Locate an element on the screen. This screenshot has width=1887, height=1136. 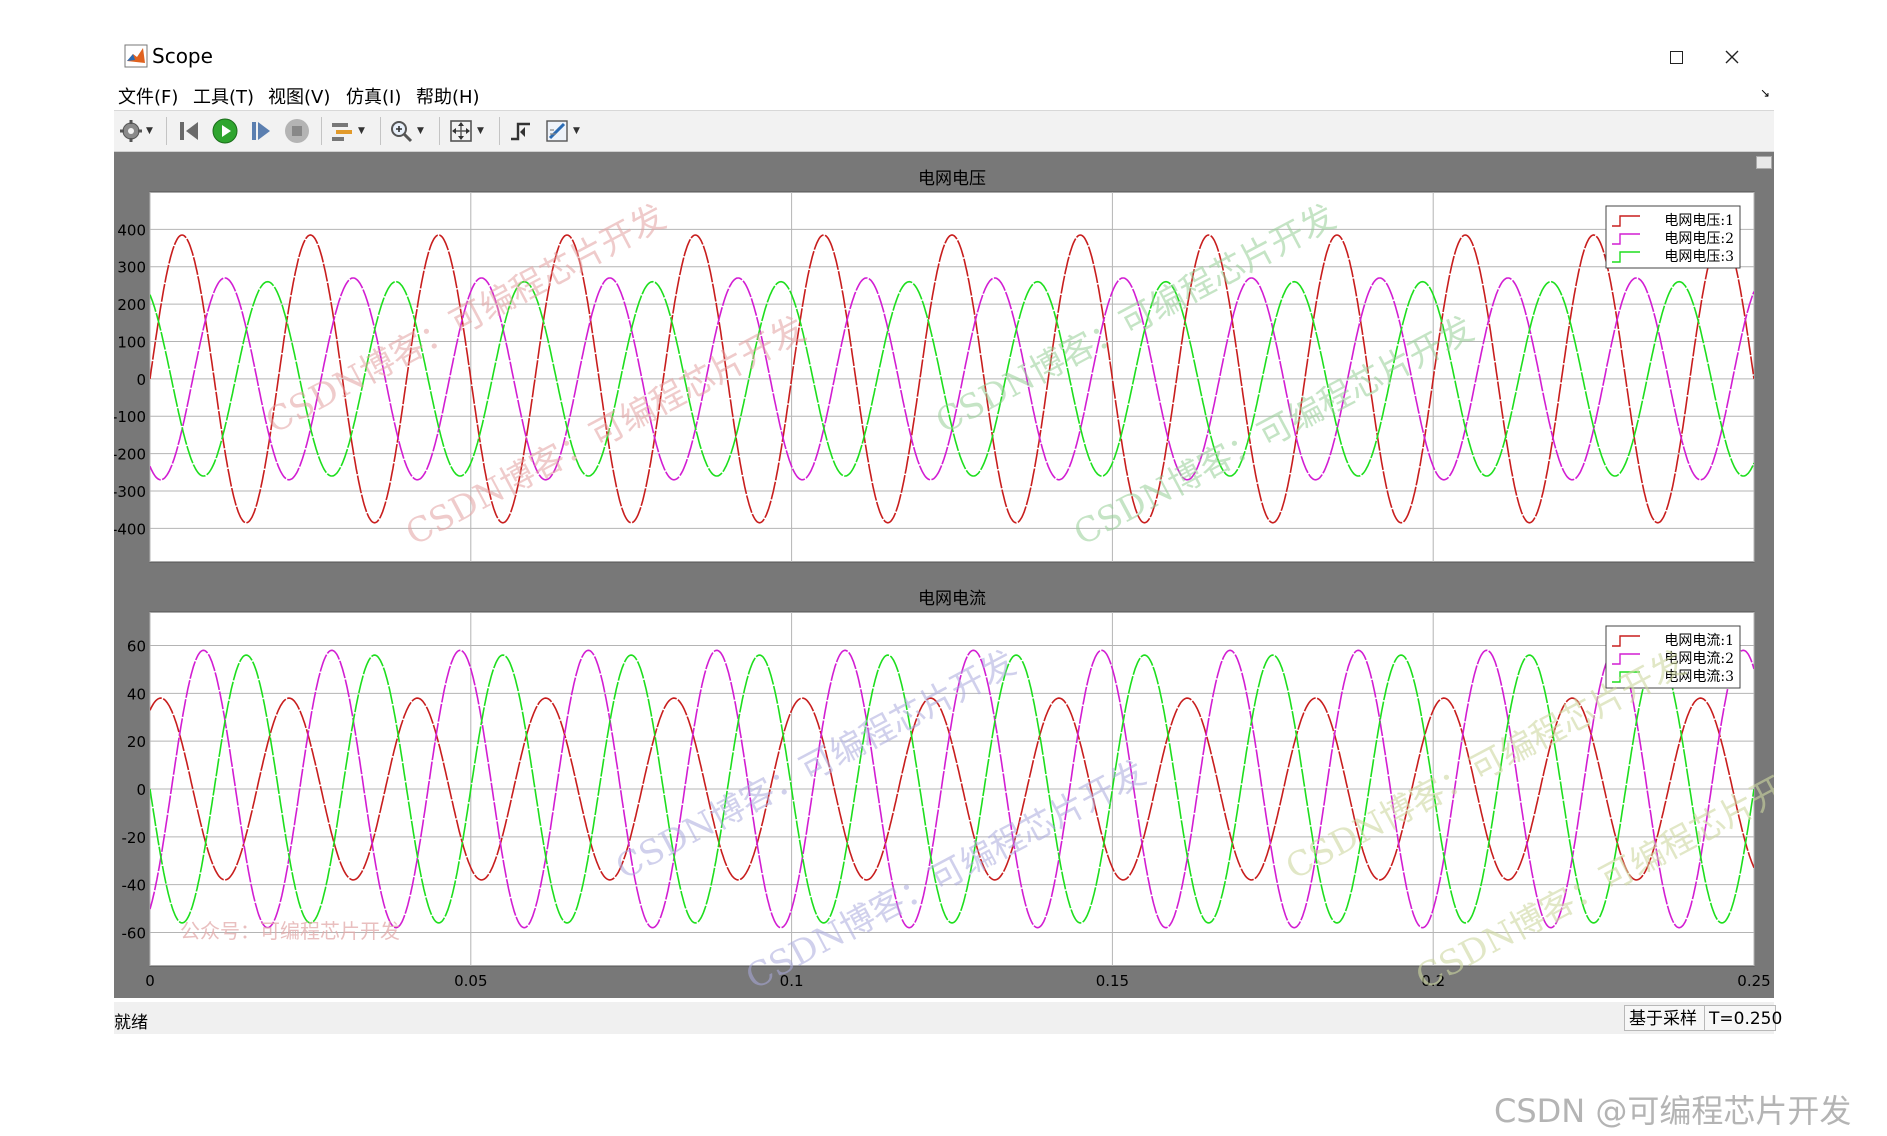
trigger-button is located at coordinates (521, 131).